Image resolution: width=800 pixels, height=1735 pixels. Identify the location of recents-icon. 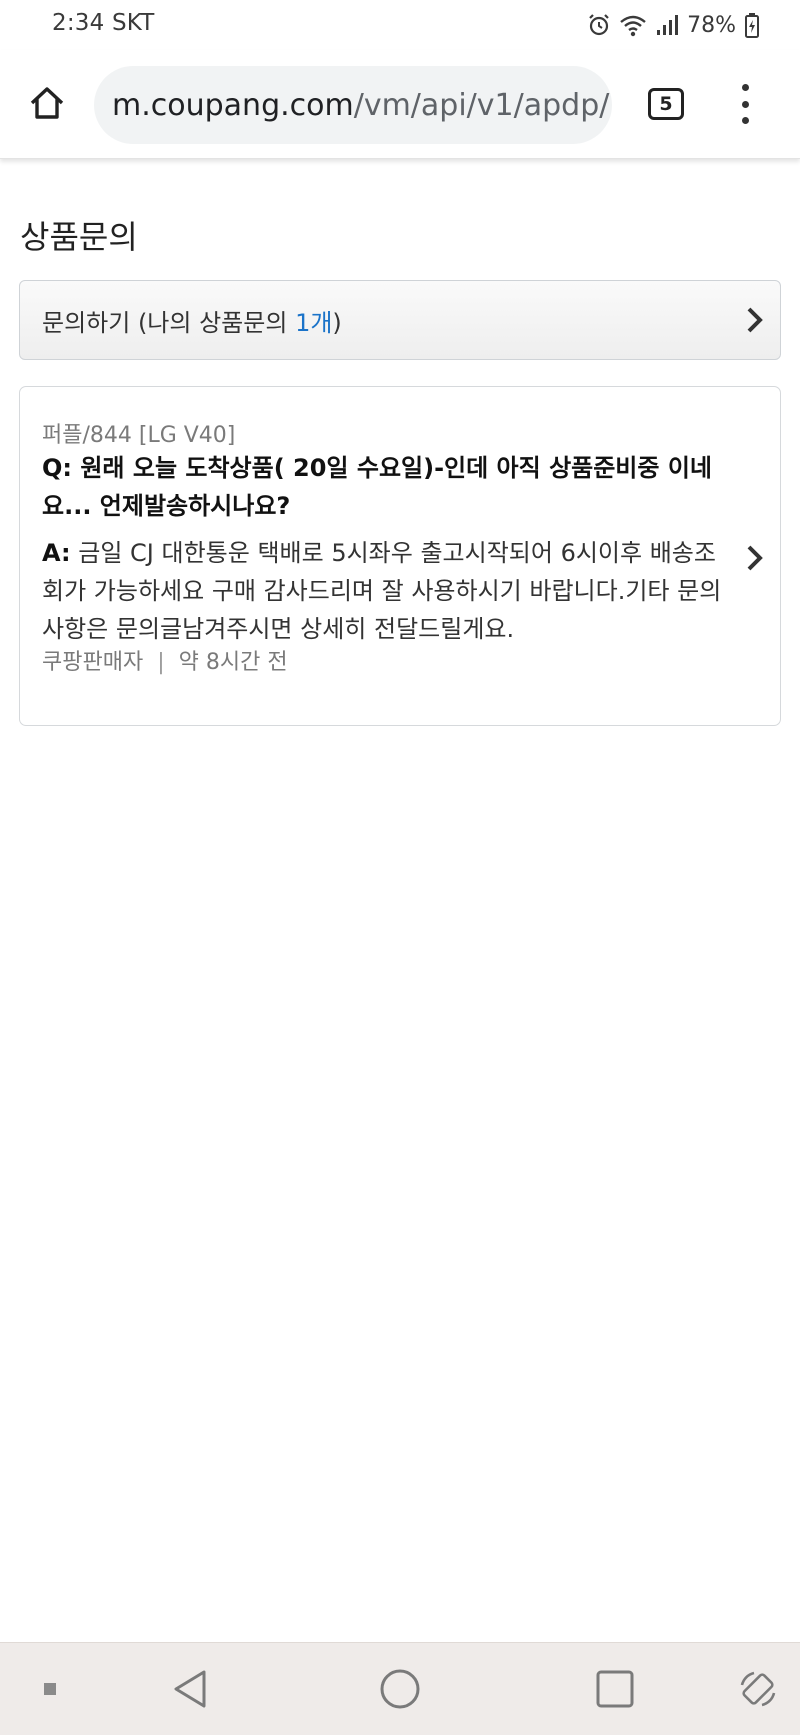
(615, 1689).